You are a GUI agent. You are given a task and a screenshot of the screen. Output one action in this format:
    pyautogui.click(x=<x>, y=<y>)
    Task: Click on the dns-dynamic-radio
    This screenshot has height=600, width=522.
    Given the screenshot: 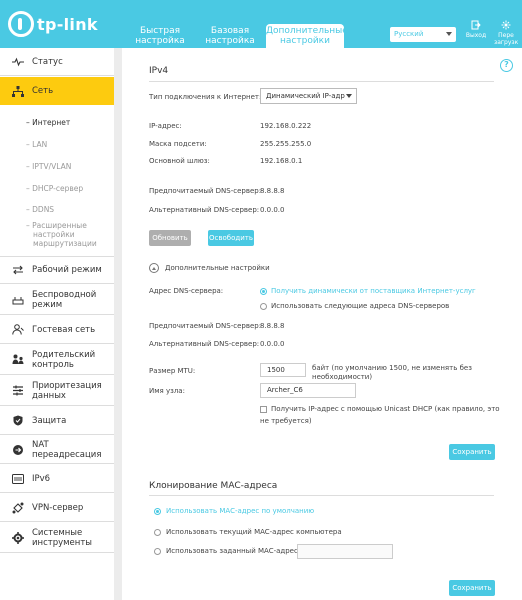 What is the action you would take?
    pyautogui.click(x=263, y=291)
    